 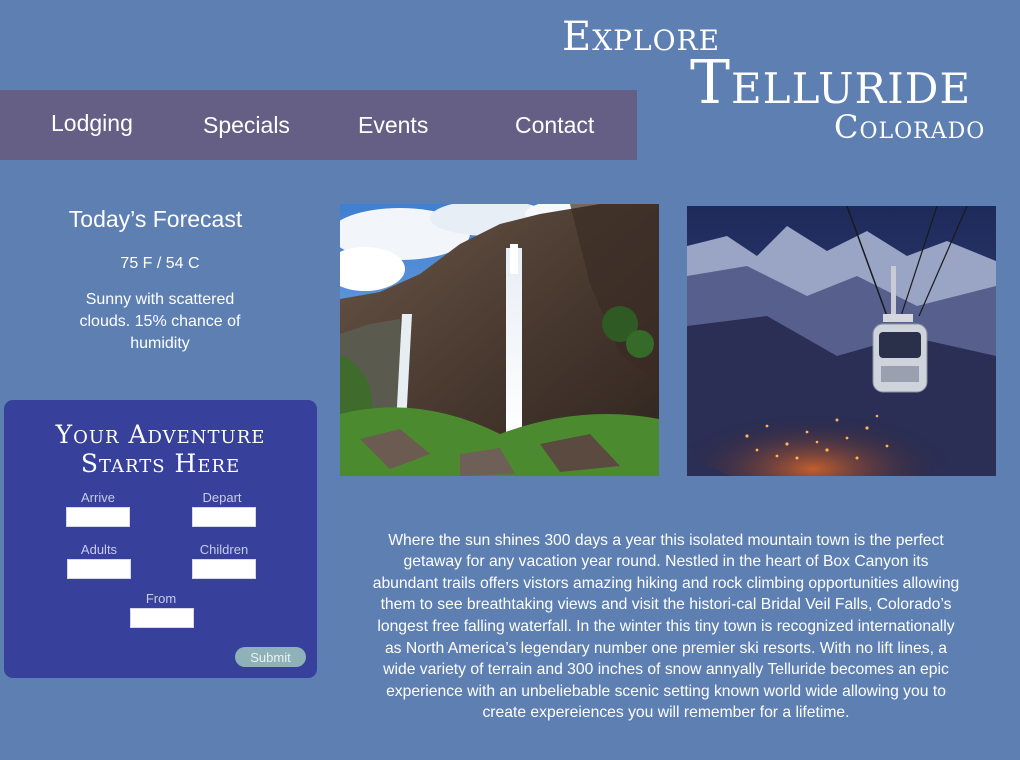 What do you see at coordinates (831, 83) in the screenshot?
I see `site-title-telluride: Telluride` at bounding box center [831, 83].